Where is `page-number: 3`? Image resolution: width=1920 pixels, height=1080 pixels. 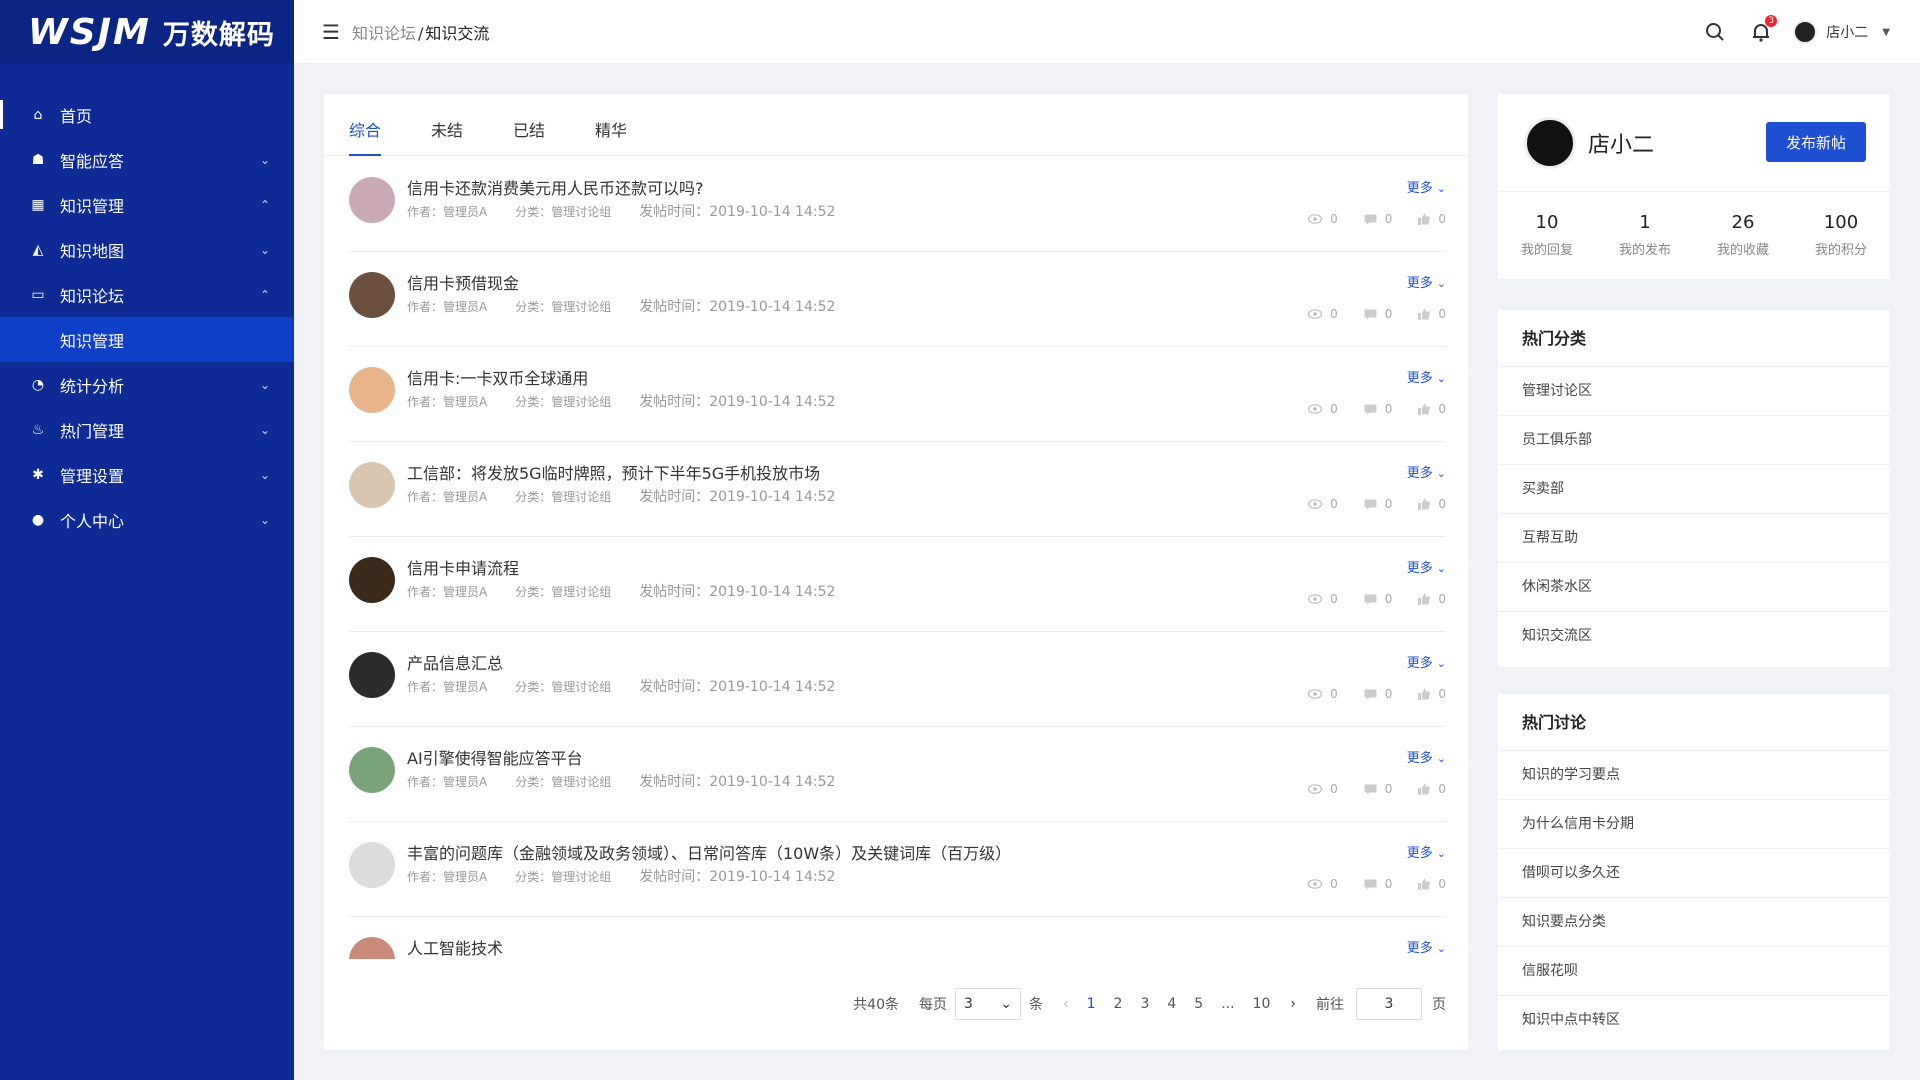
page-number: 3 is located at coordinates (1144, 1004).